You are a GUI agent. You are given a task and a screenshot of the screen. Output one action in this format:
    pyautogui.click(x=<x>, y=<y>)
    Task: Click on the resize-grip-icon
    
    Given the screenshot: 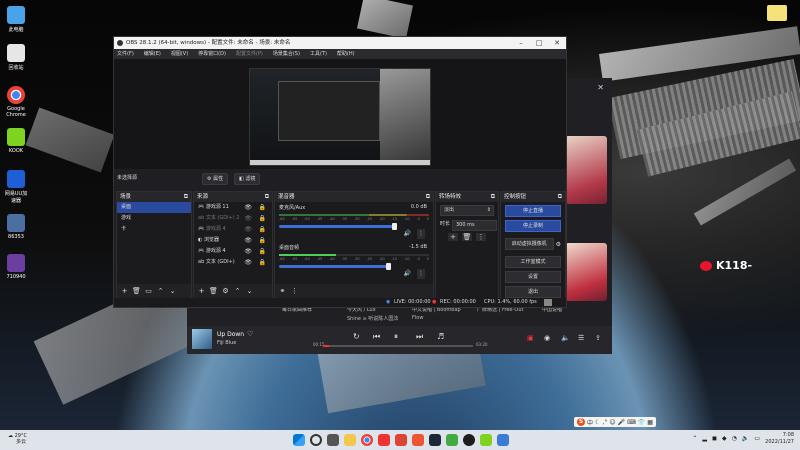 What is the action you would take?
    pyautogui.click(x=548, y=302)
    